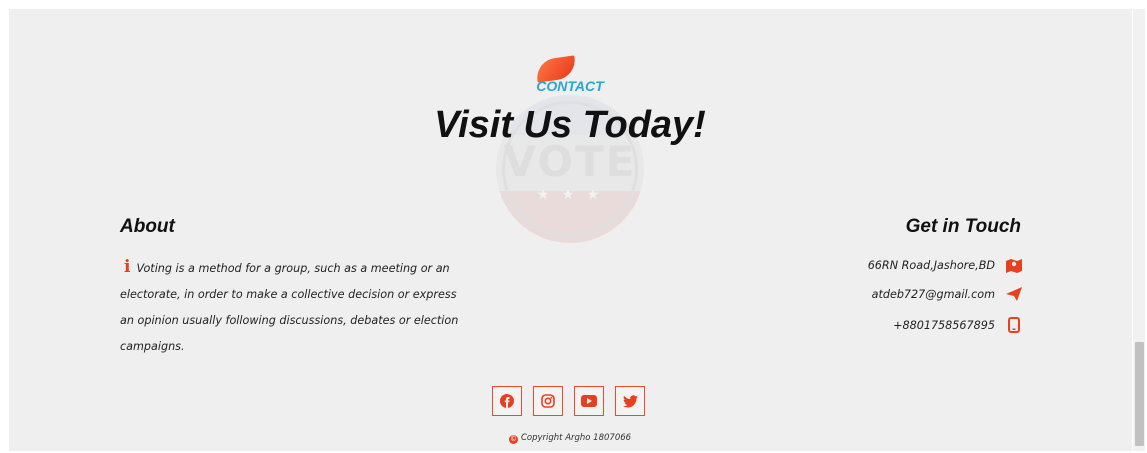 The height and width of the screenshot is (453, 1147). Describe the element at coordinates (933, 294) in the screenshot. I see `email-text: atdeb727@gmail.com` at that location.